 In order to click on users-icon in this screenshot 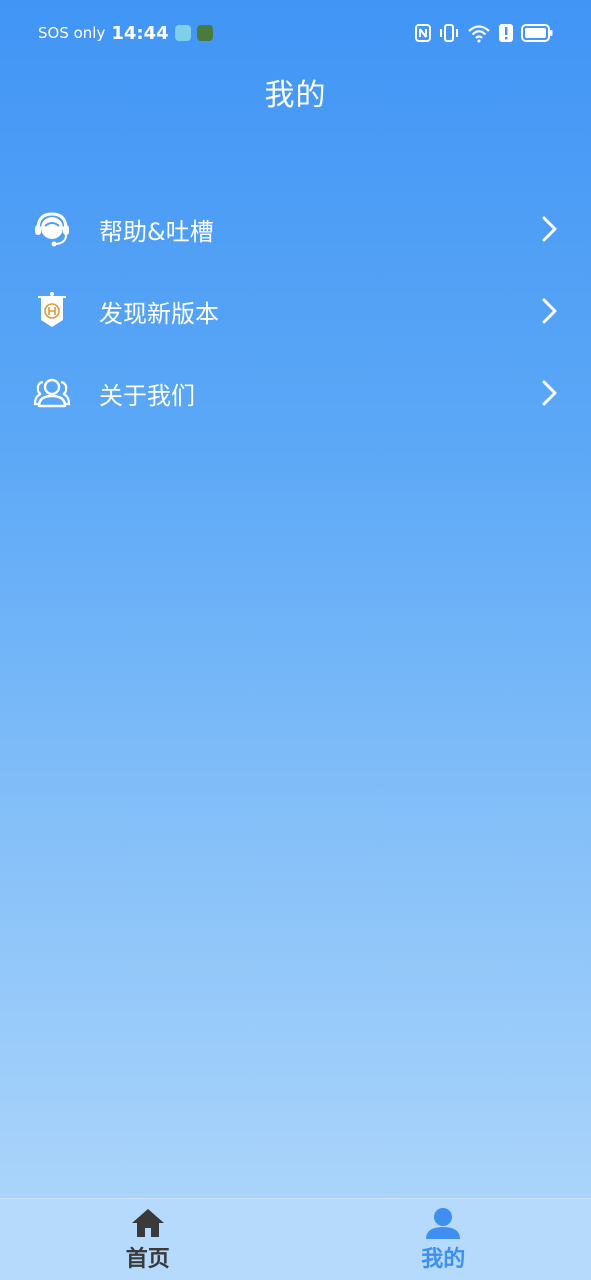, I will do `click(52, 393)`.